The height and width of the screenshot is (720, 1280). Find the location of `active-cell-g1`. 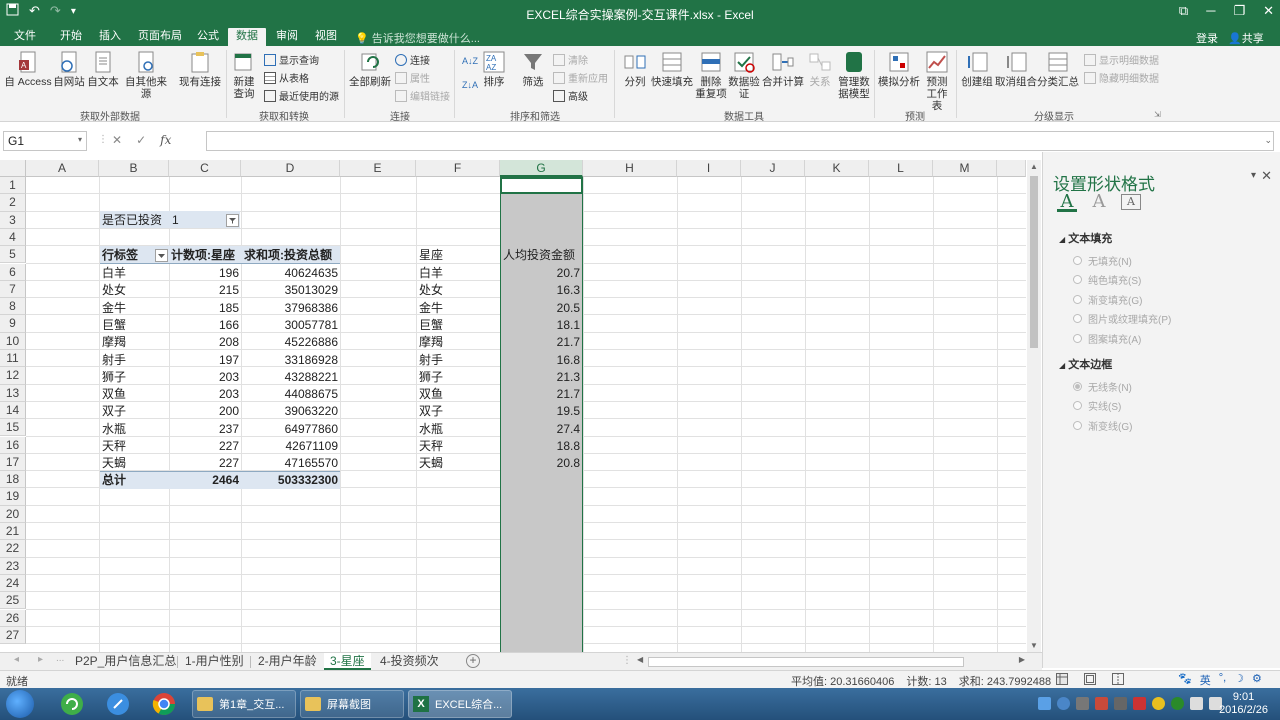

active-cell-g1 is located at coordinates (541, 185).